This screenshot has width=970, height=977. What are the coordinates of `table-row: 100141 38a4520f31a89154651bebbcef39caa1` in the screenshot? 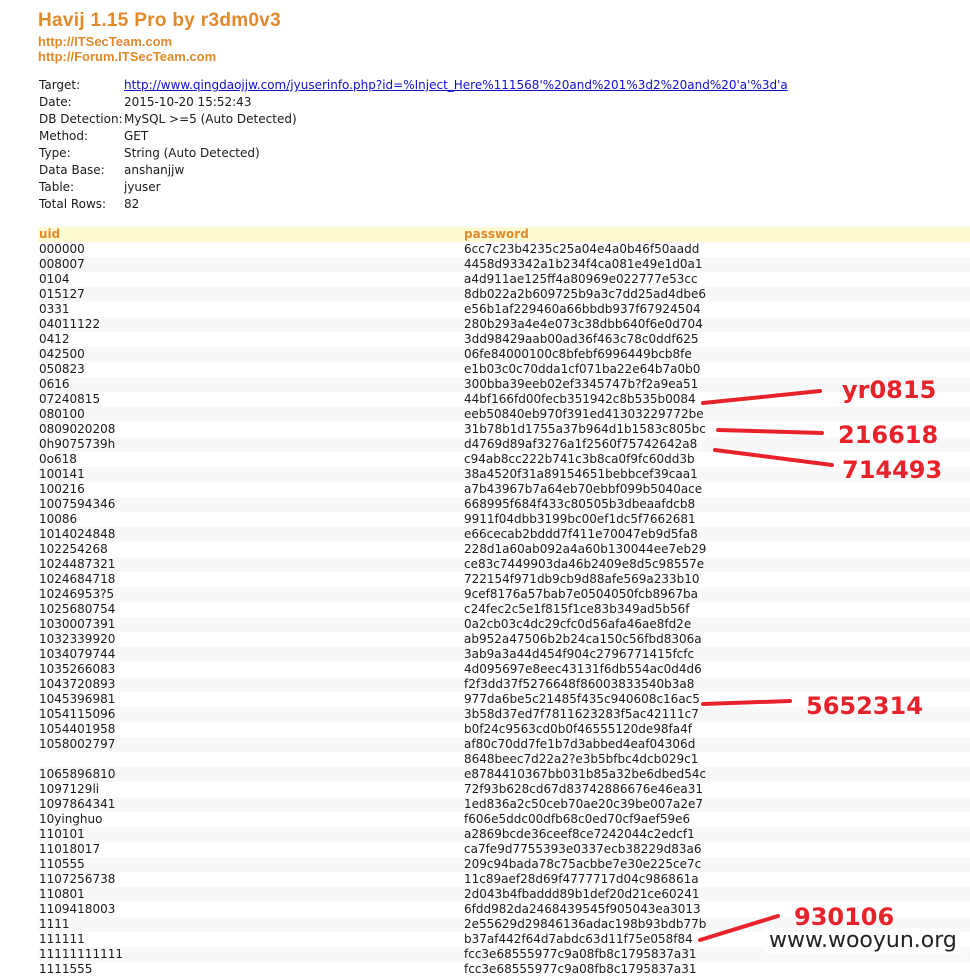 It's located at (504, 474).